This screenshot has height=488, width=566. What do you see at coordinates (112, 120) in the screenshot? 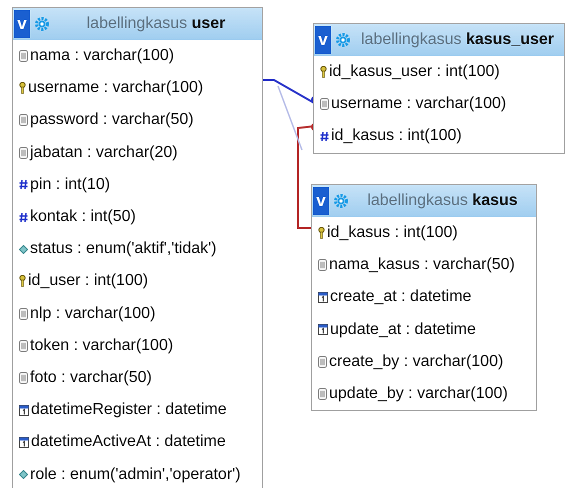
I see `column-label: password : varchar(50)` at bounding box center [112, 120].